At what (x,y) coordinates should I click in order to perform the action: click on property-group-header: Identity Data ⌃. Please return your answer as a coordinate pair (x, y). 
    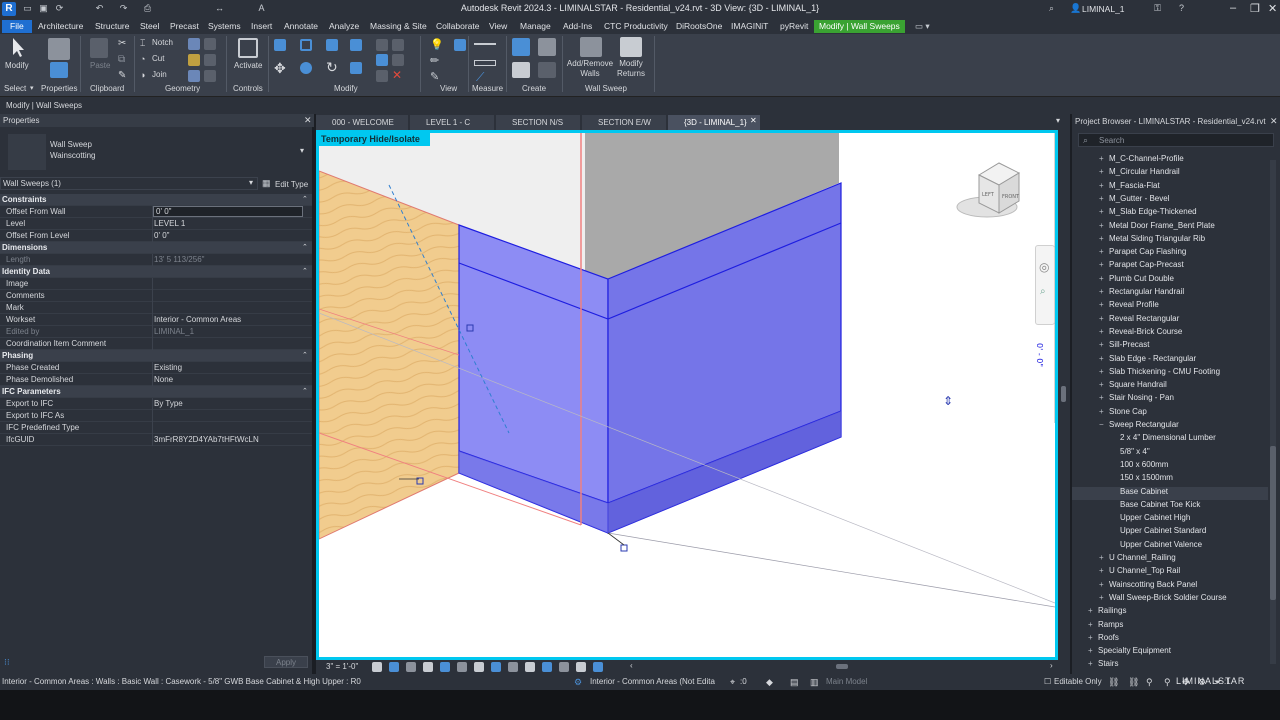
    Looking at the image, I should click on (156, 272).